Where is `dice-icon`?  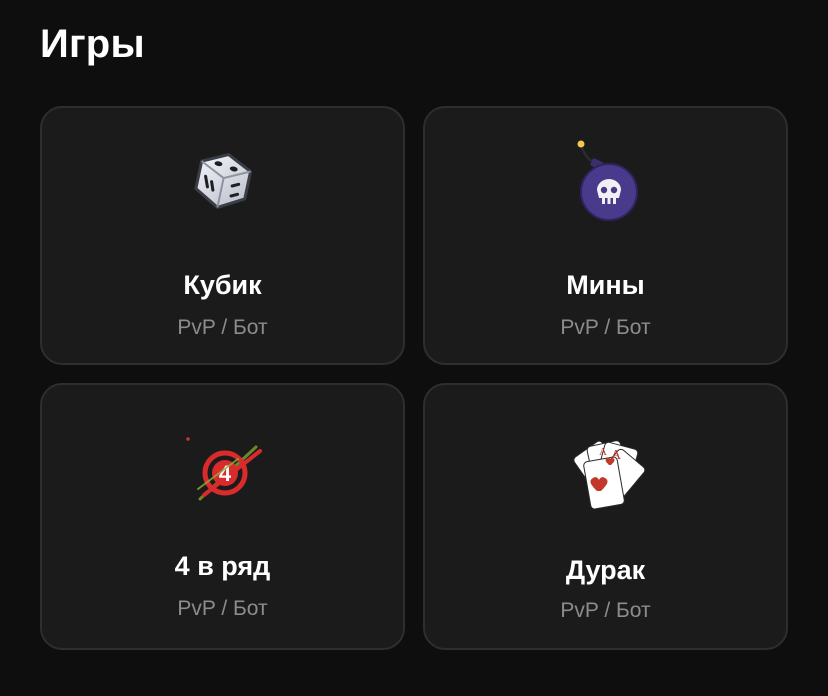 dice-icon is located at coordinates (223, 181).